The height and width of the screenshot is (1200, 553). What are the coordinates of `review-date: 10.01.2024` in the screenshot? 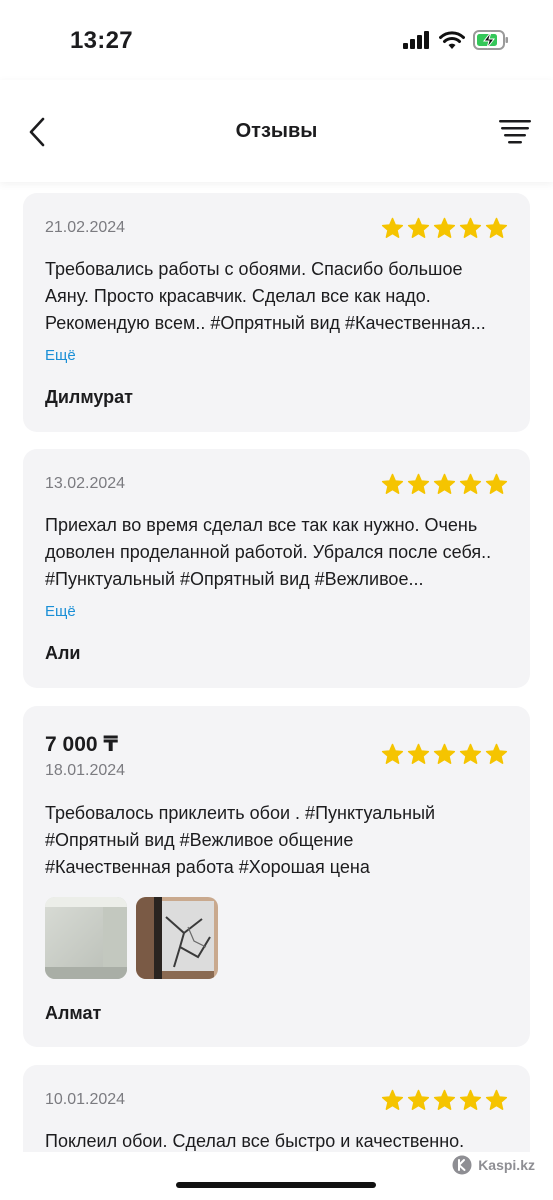 It's located at (85, 1099).